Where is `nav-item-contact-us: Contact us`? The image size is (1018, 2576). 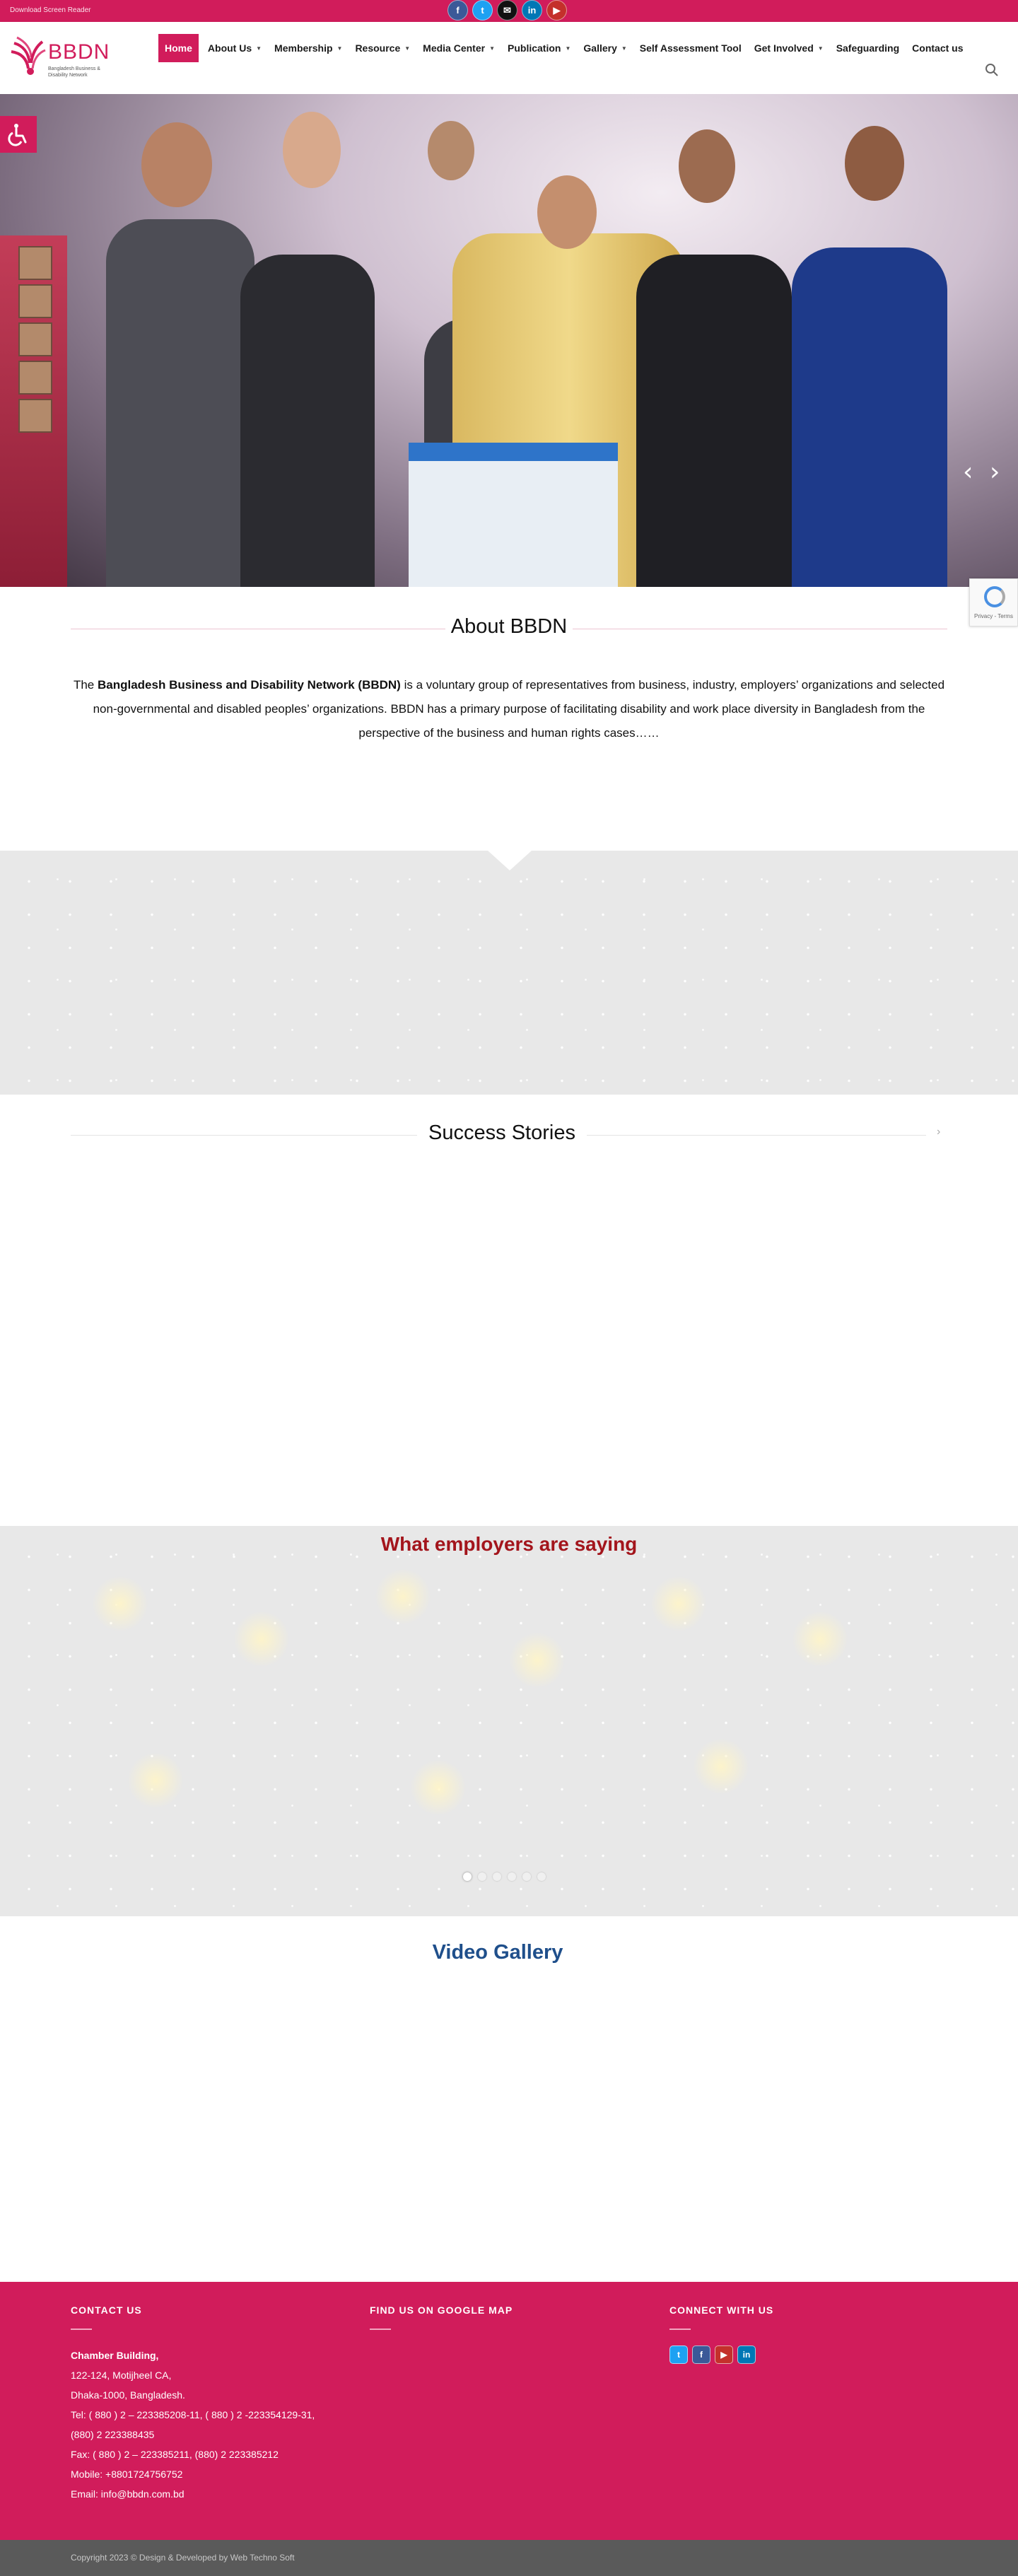 nav-item-contact-us: Contact us is located at coordinates (937, 48).